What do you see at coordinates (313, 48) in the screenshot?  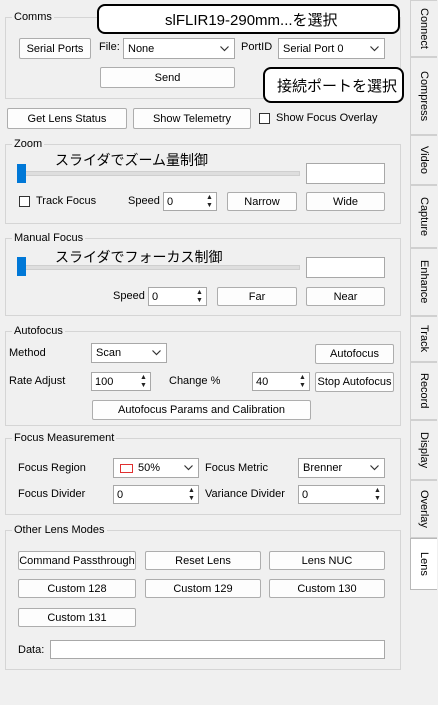 I see `portid-select-value: Serial Port 0` at bounding box center [313, 48].